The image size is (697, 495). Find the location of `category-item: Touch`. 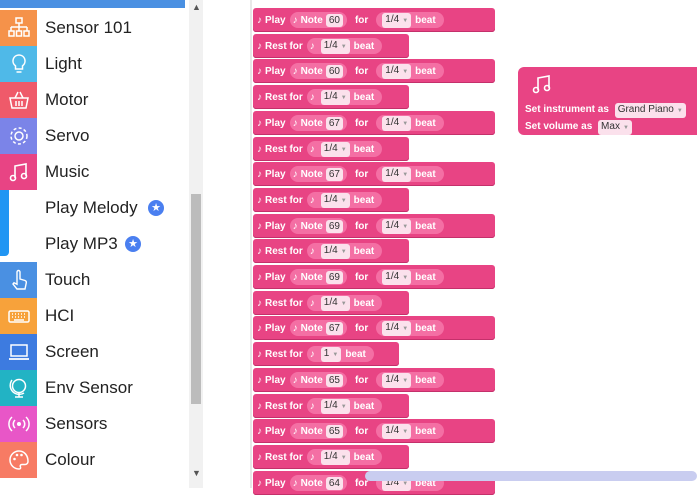

category-item: Touch is located at coordinates (95, 280).